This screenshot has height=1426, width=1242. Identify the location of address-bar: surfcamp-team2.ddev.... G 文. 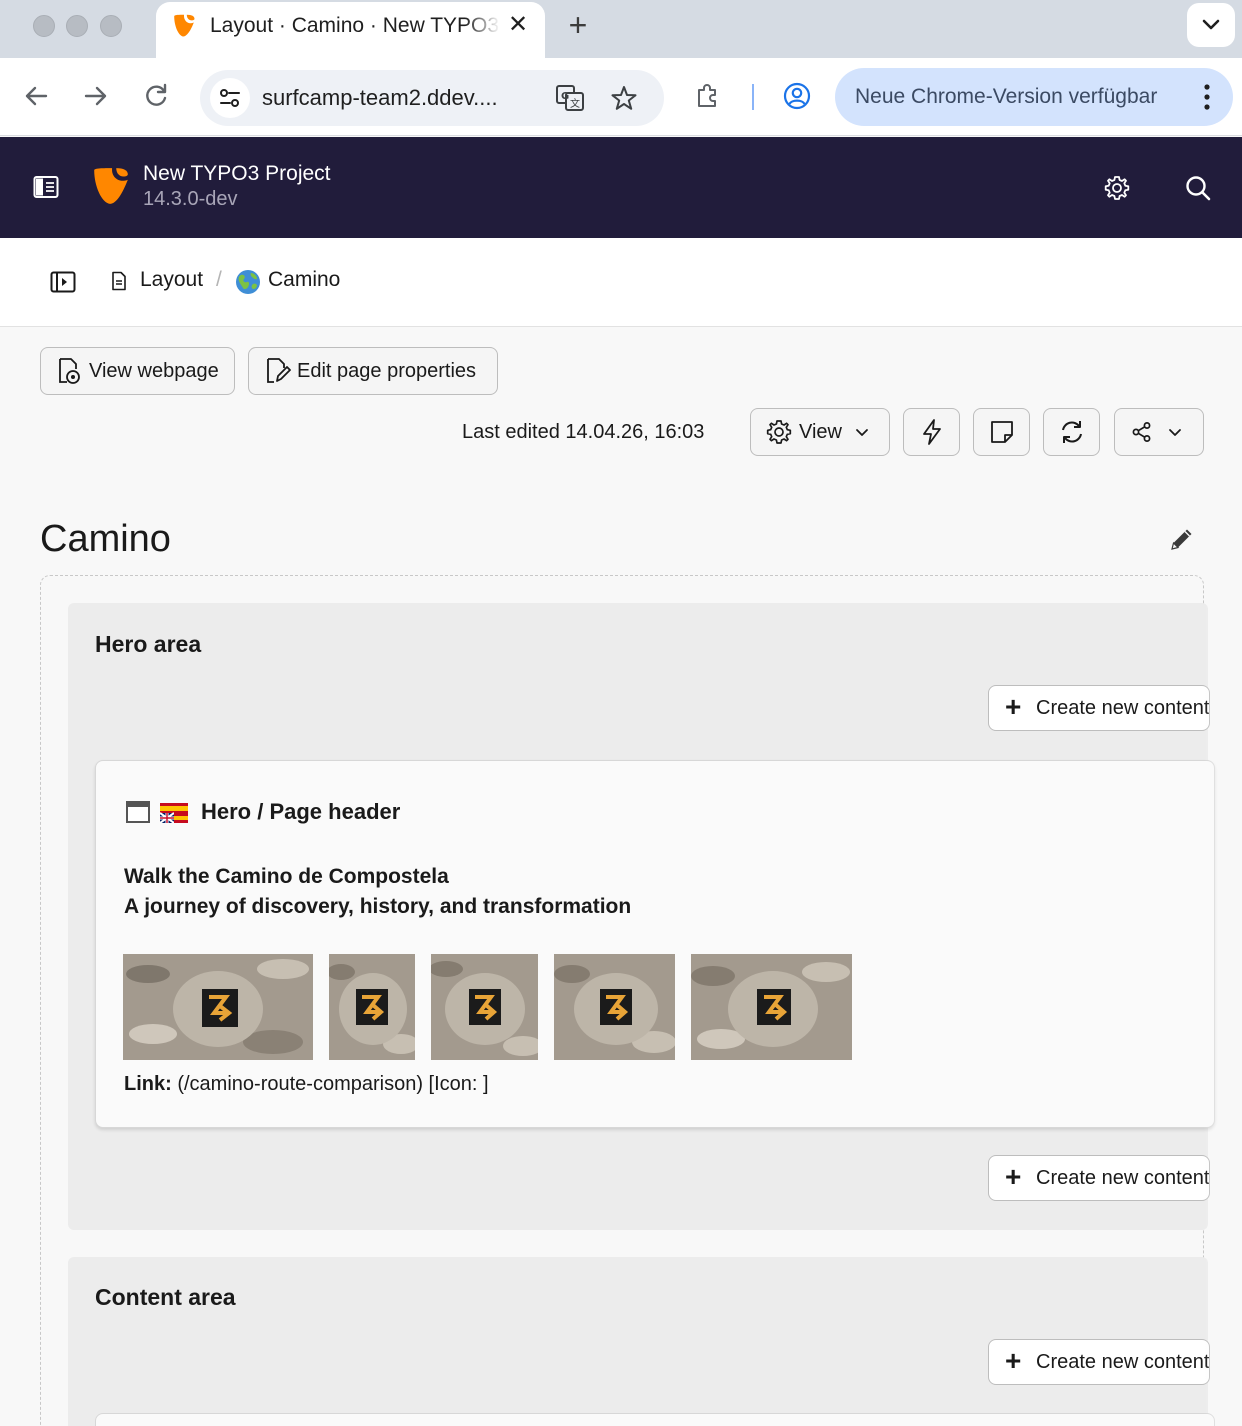
(432, 98).